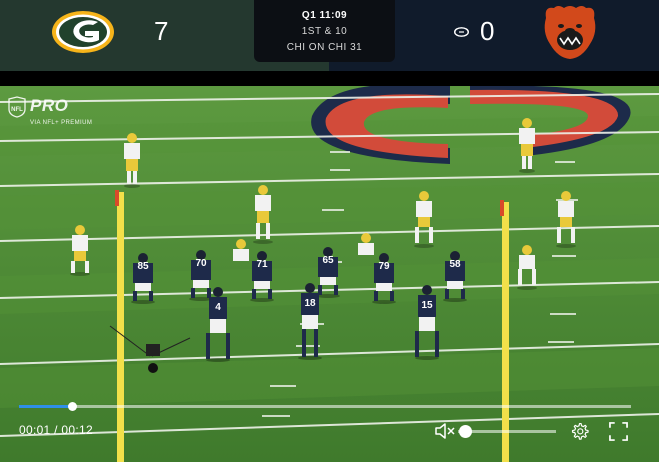 The height and width of the screenshot is (462, 659). What do you see at coordinates (328, 260) in the screenshot?
I see `jersey-number: 65` at bounding box center [328, 260].